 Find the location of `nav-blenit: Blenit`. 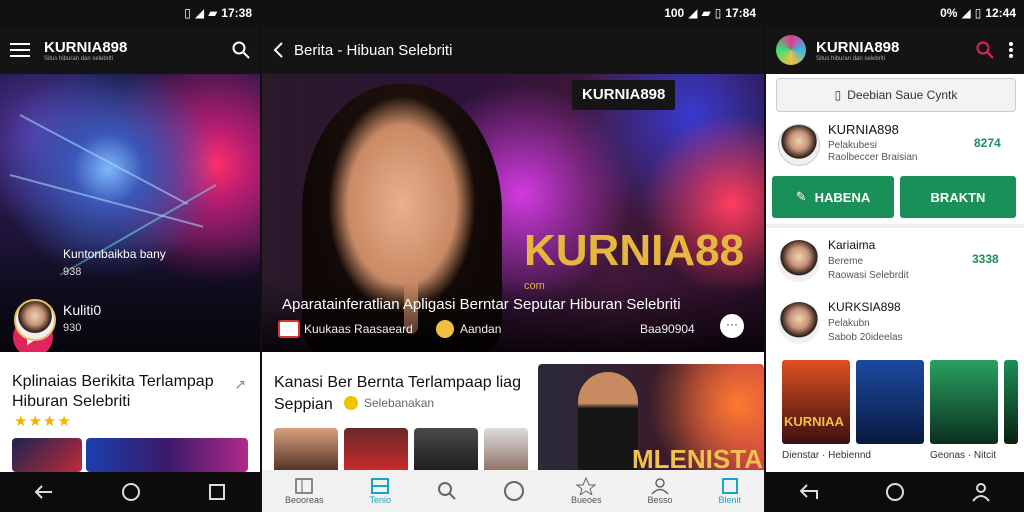

nav-blenit: Blenit is located at coordinates (729, 491).